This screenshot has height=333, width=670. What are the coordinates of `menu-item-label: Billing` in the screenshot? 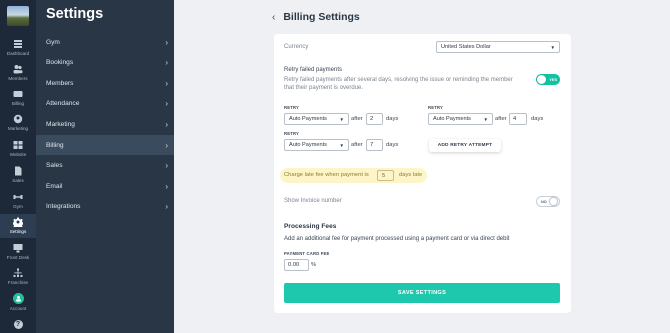 It's located at (55, 145).